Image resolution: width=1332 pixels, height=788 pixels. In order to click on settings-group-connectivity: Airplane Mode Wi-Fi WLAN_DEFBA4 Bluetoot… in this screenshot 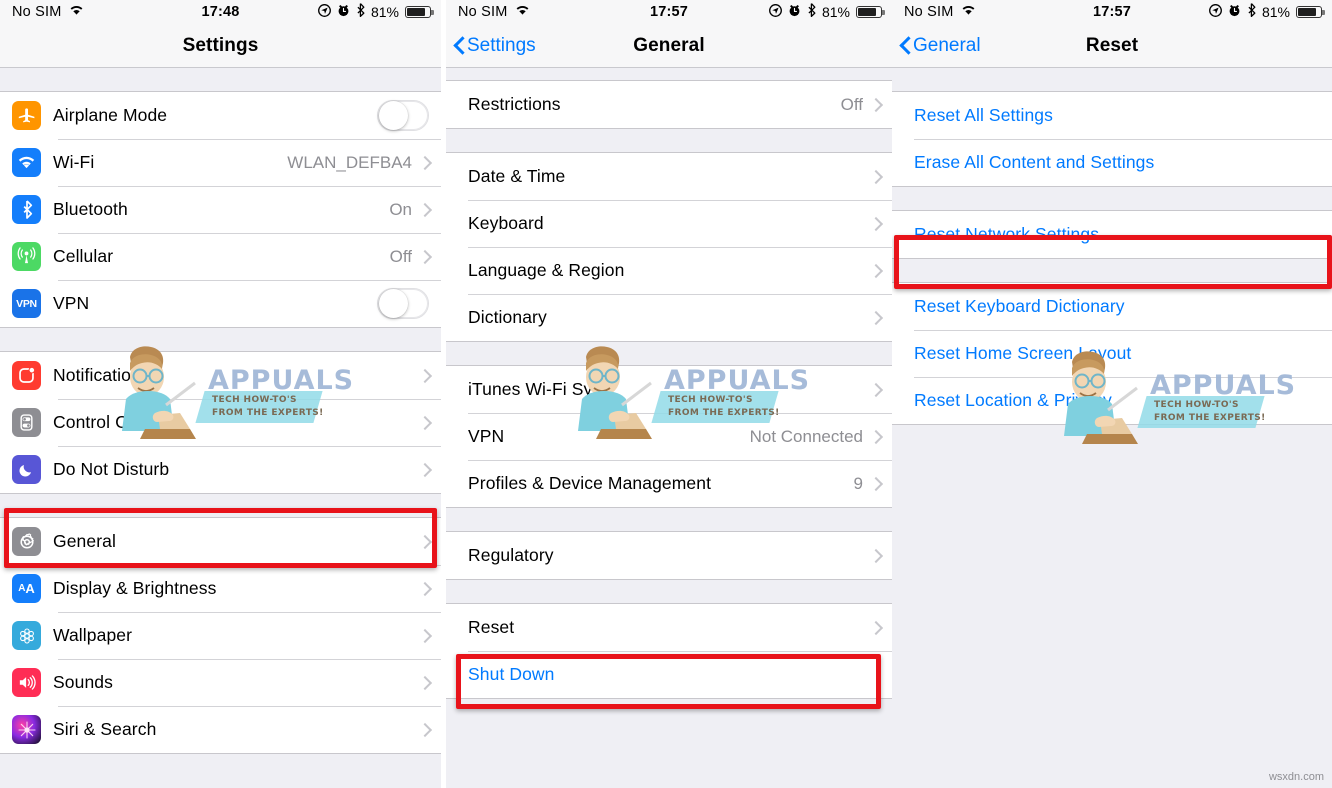, I will do `click(220, 209)`.